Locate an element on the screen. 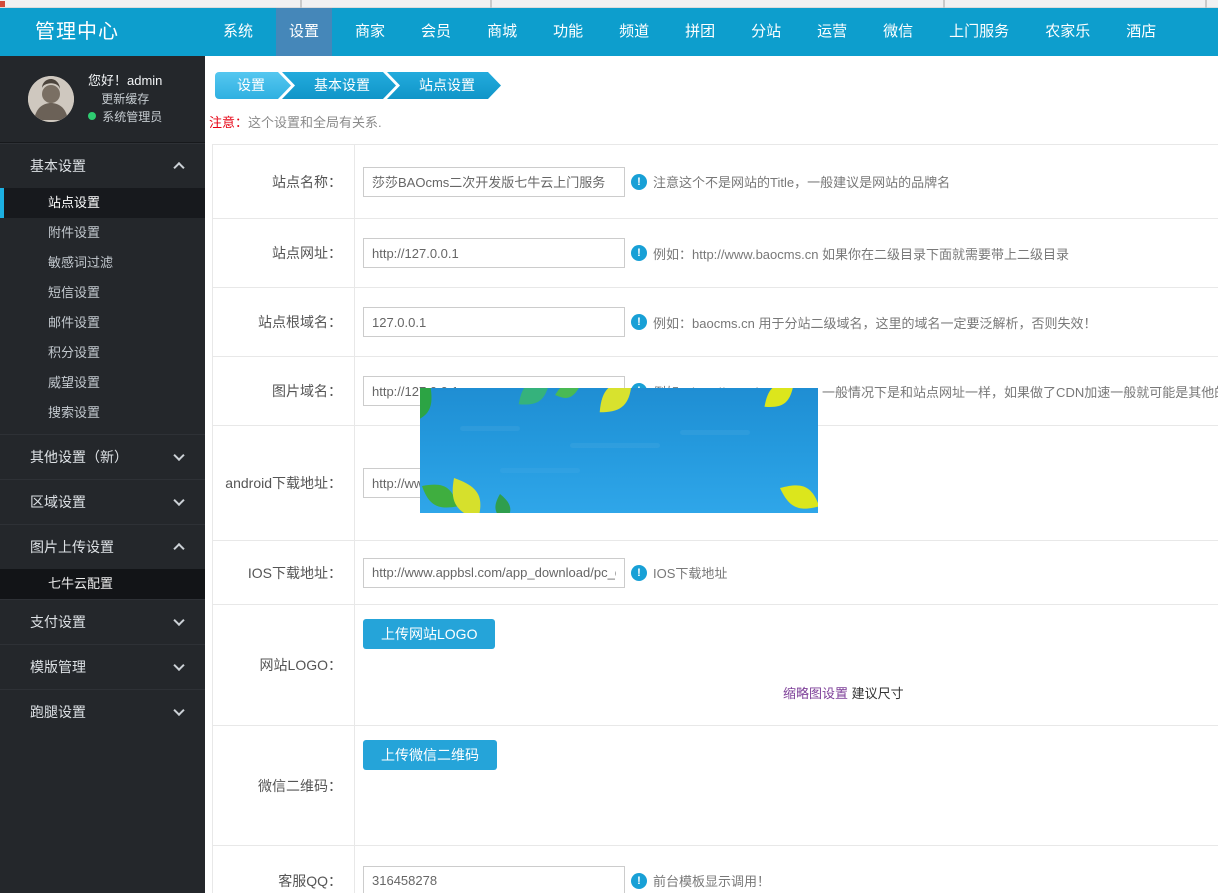  leaf-decoration is located at coordinates (619, 450).